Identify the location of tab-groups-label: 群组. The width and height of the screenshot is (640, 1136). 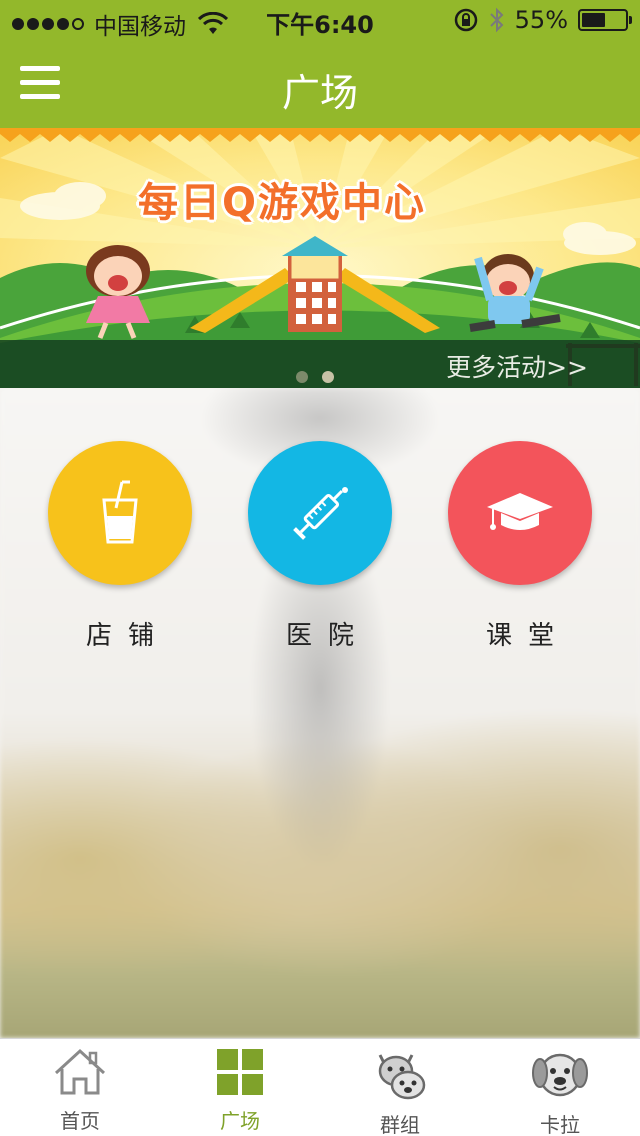
(400, 1124).